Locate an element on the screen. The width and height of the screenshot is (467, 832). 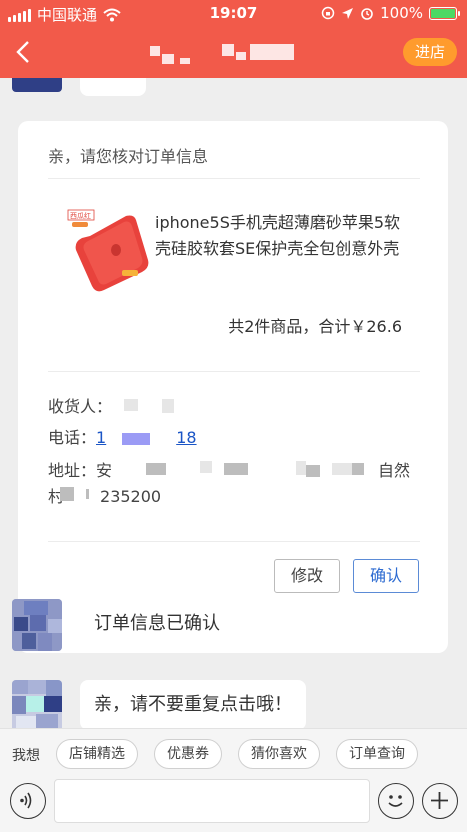
message-bubble: 亲，请不要重复点击哦！ is located at coordinates (193, 704).